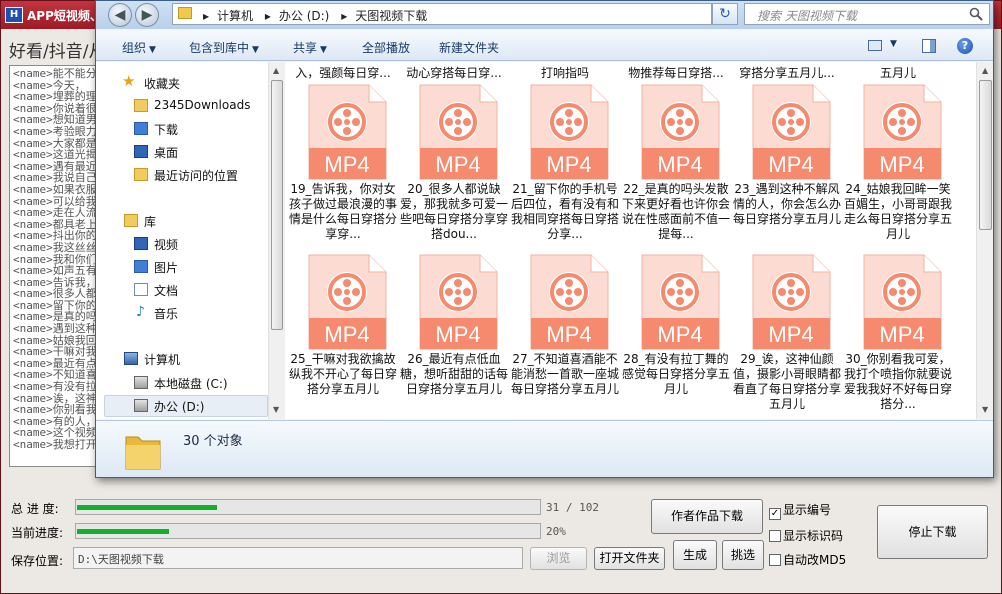 The image size is (1002, 594). What do you see at coordinates (147, 15) in the screenshot?
I see `forward-button: ▶` at bounding box center [147, 15].